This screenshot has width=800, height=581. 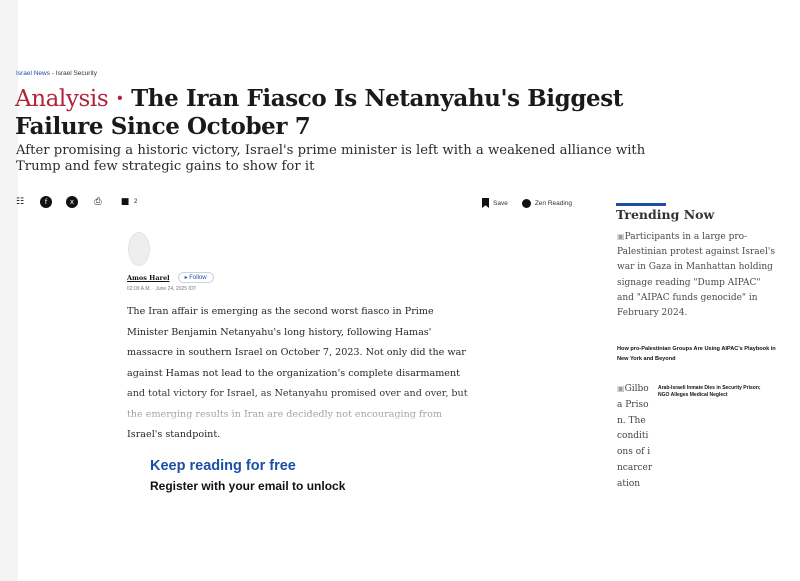 I want to click on comment-count: 2, so click(x=136, y=202).